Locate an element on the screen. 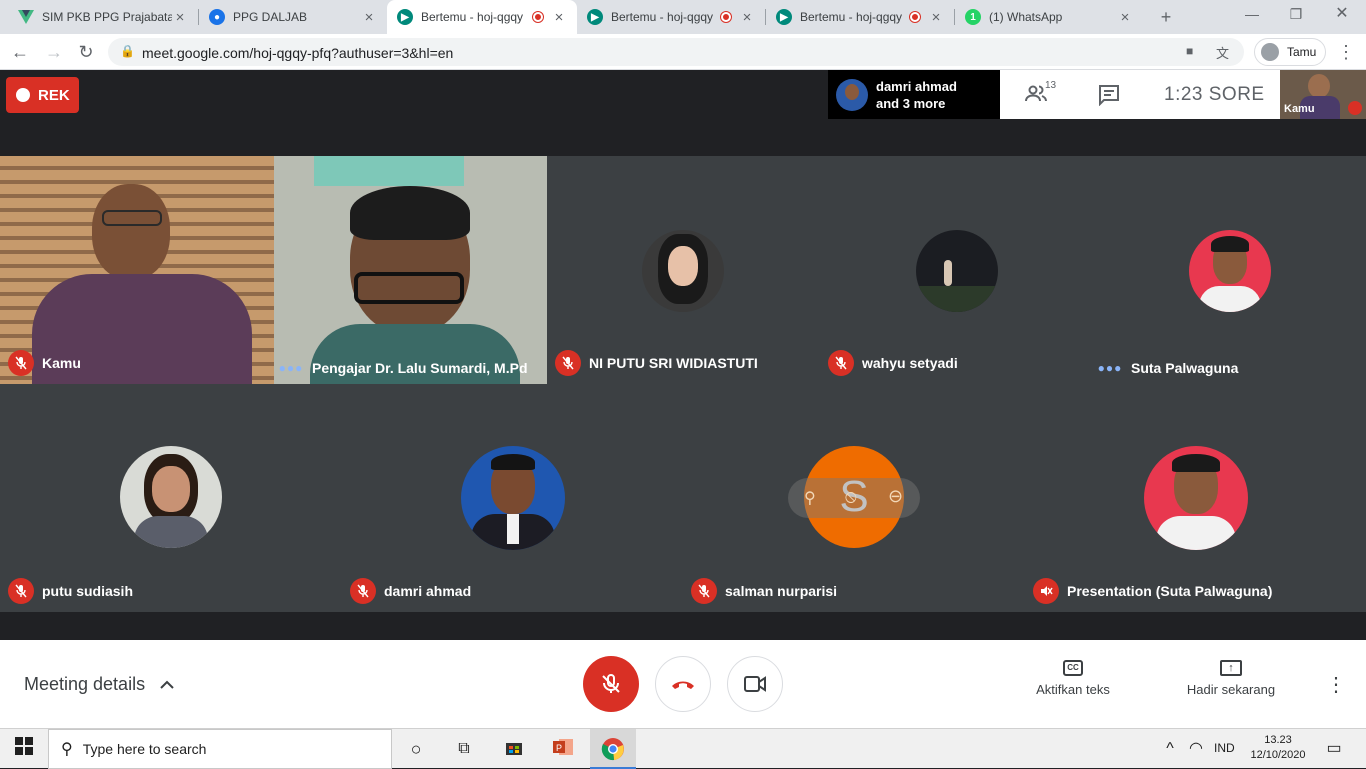 This screenshot has height=769, width=1366. participant-name: NI PUTU SRI WIDIASTUTI is located at coordinates (673, 363).